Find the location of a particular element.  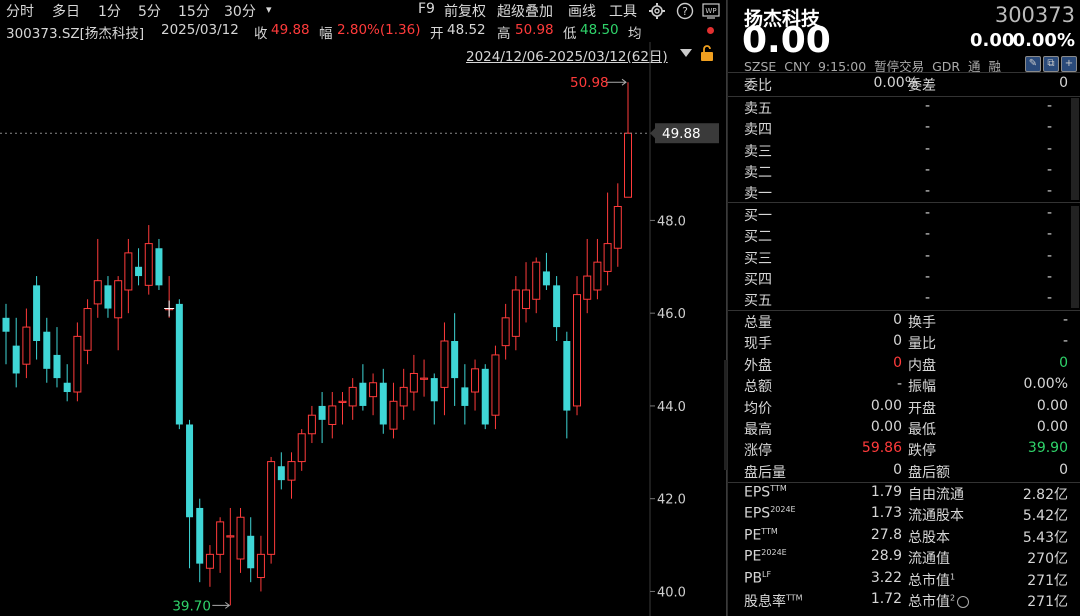

low-annotation: 39.70 is located at coordinates (191, 606).